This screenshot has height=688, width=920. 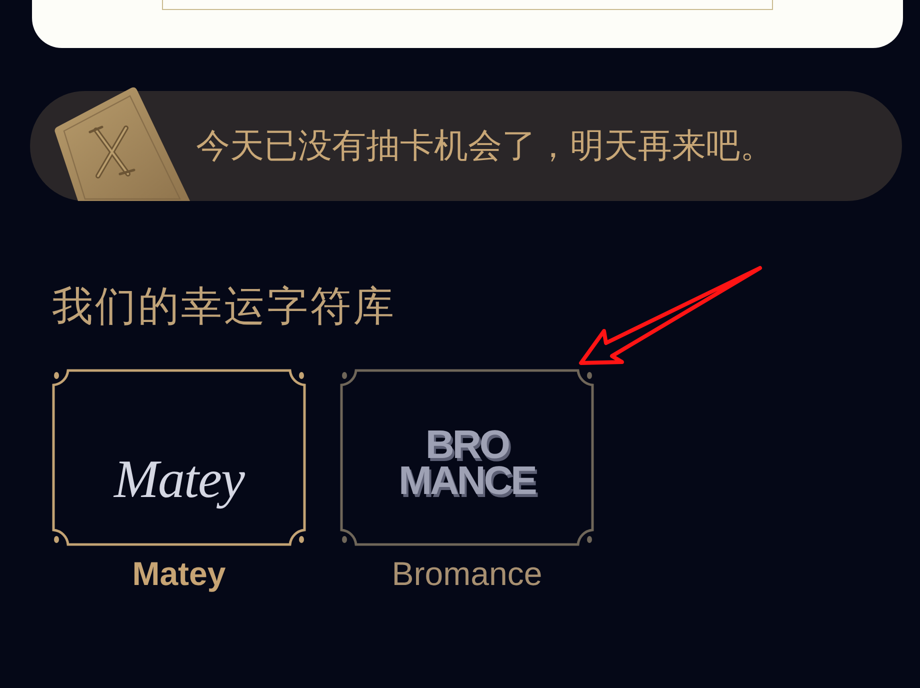 What do you see at coordinates (179, 574) in the screenshot?
I see `font-name: Matey` at bounding box center [179, 574].